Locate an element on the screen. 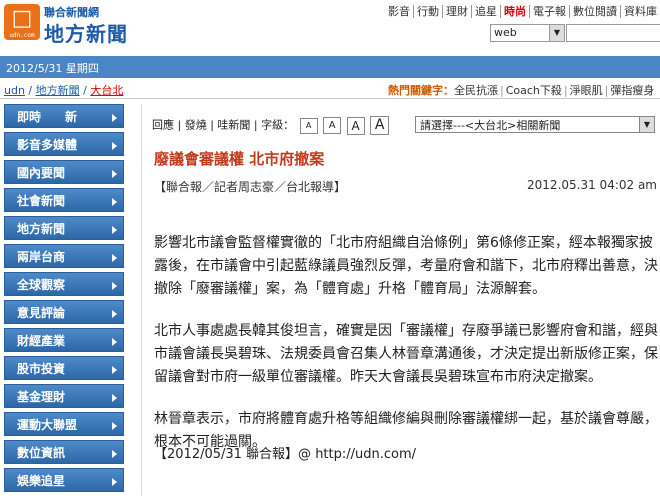 The height and width of the screenshot is (496, 660). sidebar-item-entertainment: 娛樂追星 is located at coordinates (64, 480).